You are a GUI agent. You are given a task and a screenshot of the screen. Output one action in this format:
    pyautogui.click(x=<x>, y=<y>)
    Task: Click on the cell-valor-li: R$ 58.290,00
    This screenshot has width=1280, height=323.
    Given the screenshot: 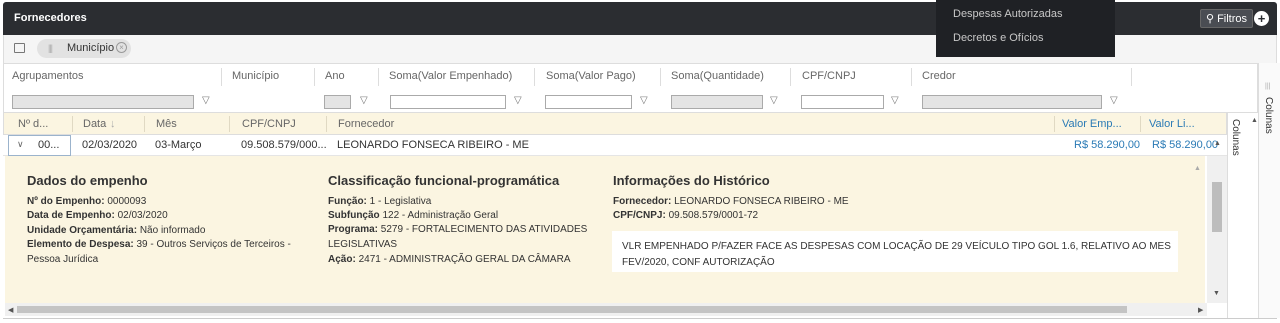 What is the action you would take?
    pyautogui.click(x=1185, y=145)
    